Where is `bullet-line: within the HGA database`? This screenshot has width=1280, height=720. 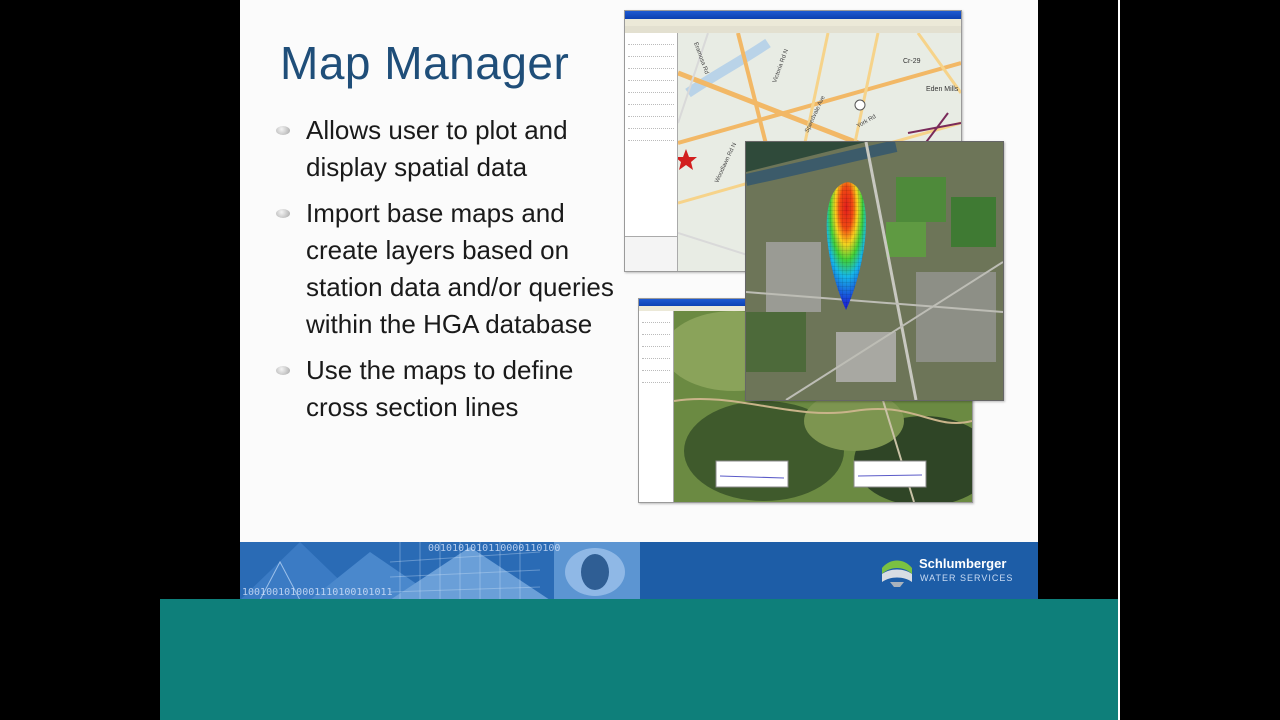 bullet-line: within the HGA database is located at coordinates (449, 324).